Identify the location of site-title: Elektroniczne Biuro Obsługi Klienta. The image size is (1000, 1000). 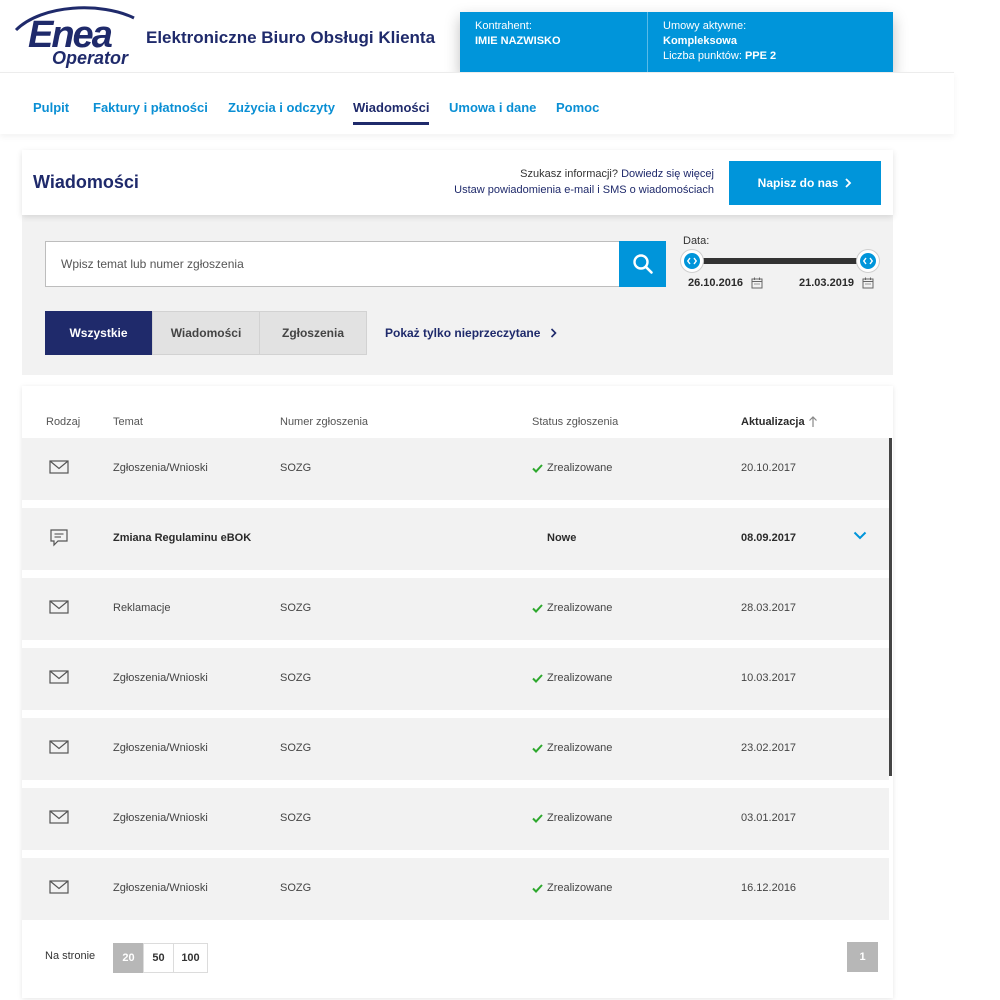
(291, 37).